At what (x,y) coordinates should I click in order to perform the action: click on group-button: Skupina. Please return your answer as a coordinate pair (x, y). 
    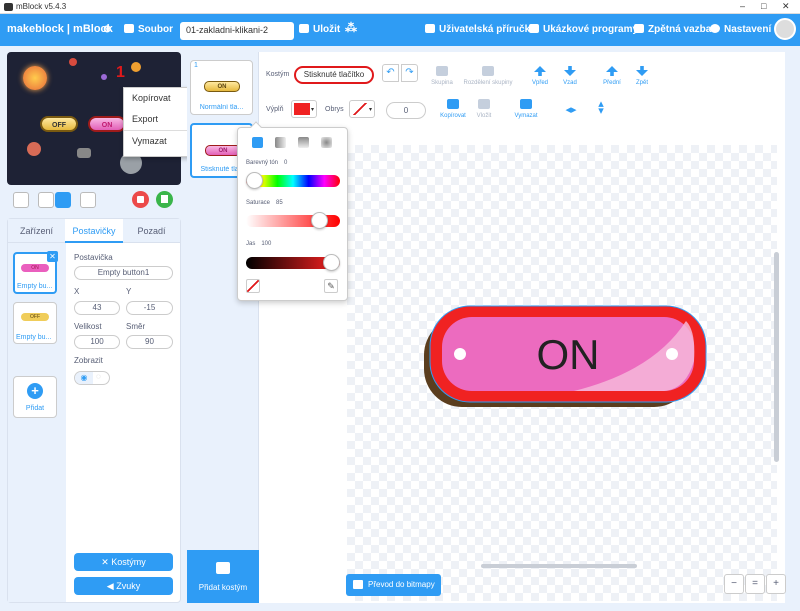
    Looking at the image, I should click on (442, 76).